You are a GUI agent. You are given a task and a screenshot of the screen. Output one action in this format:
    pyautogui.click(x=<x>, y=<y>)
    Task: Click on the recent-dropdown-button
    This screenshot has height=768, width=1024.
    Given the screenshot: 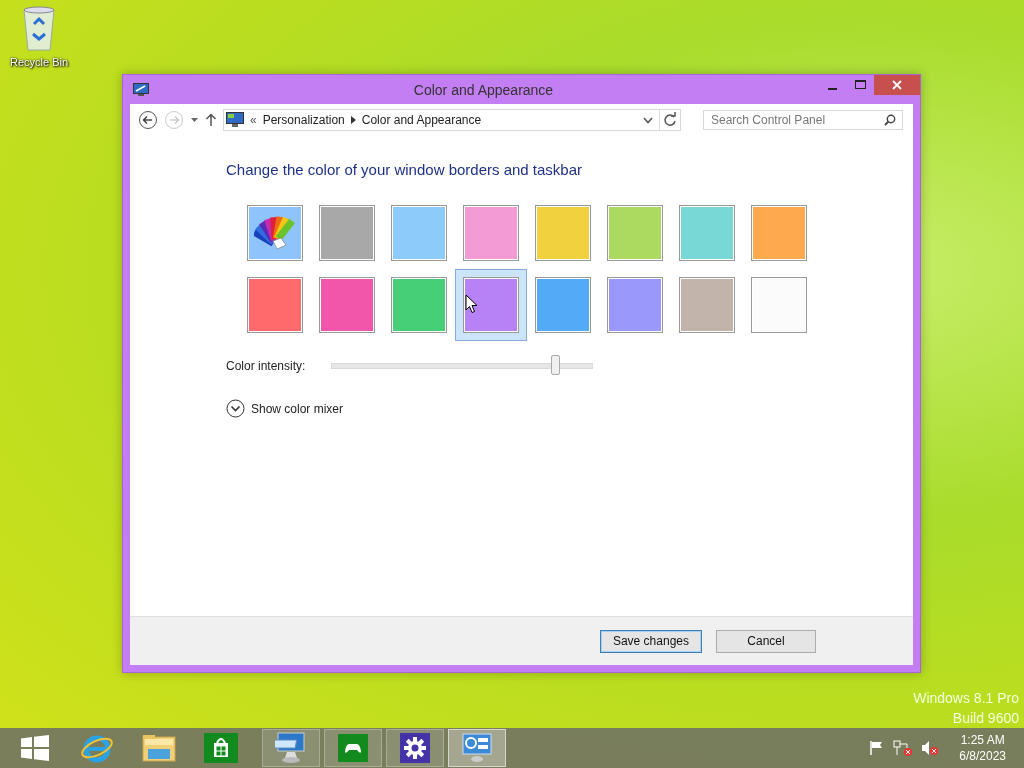 What is the action you would take?
    pyautogui.click(x=194, y=120)
    